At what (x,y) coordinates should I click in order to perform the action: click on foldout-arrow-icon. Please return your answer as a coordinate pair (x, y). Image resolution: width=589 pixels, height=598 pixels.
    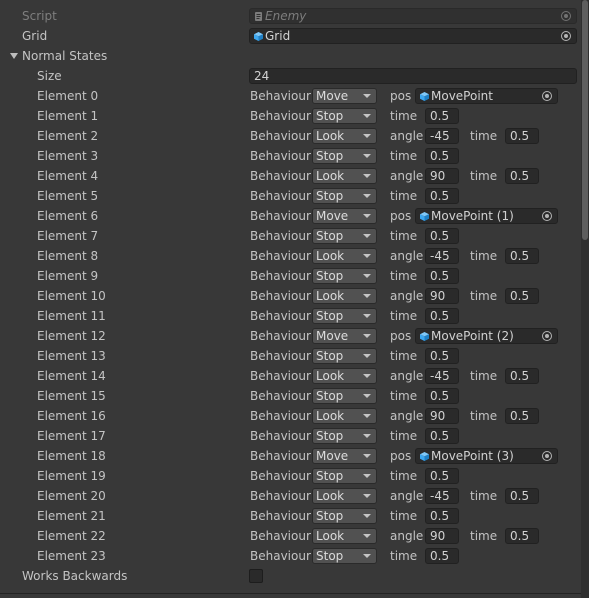
    Looking at the image, I should click on (14, 56).